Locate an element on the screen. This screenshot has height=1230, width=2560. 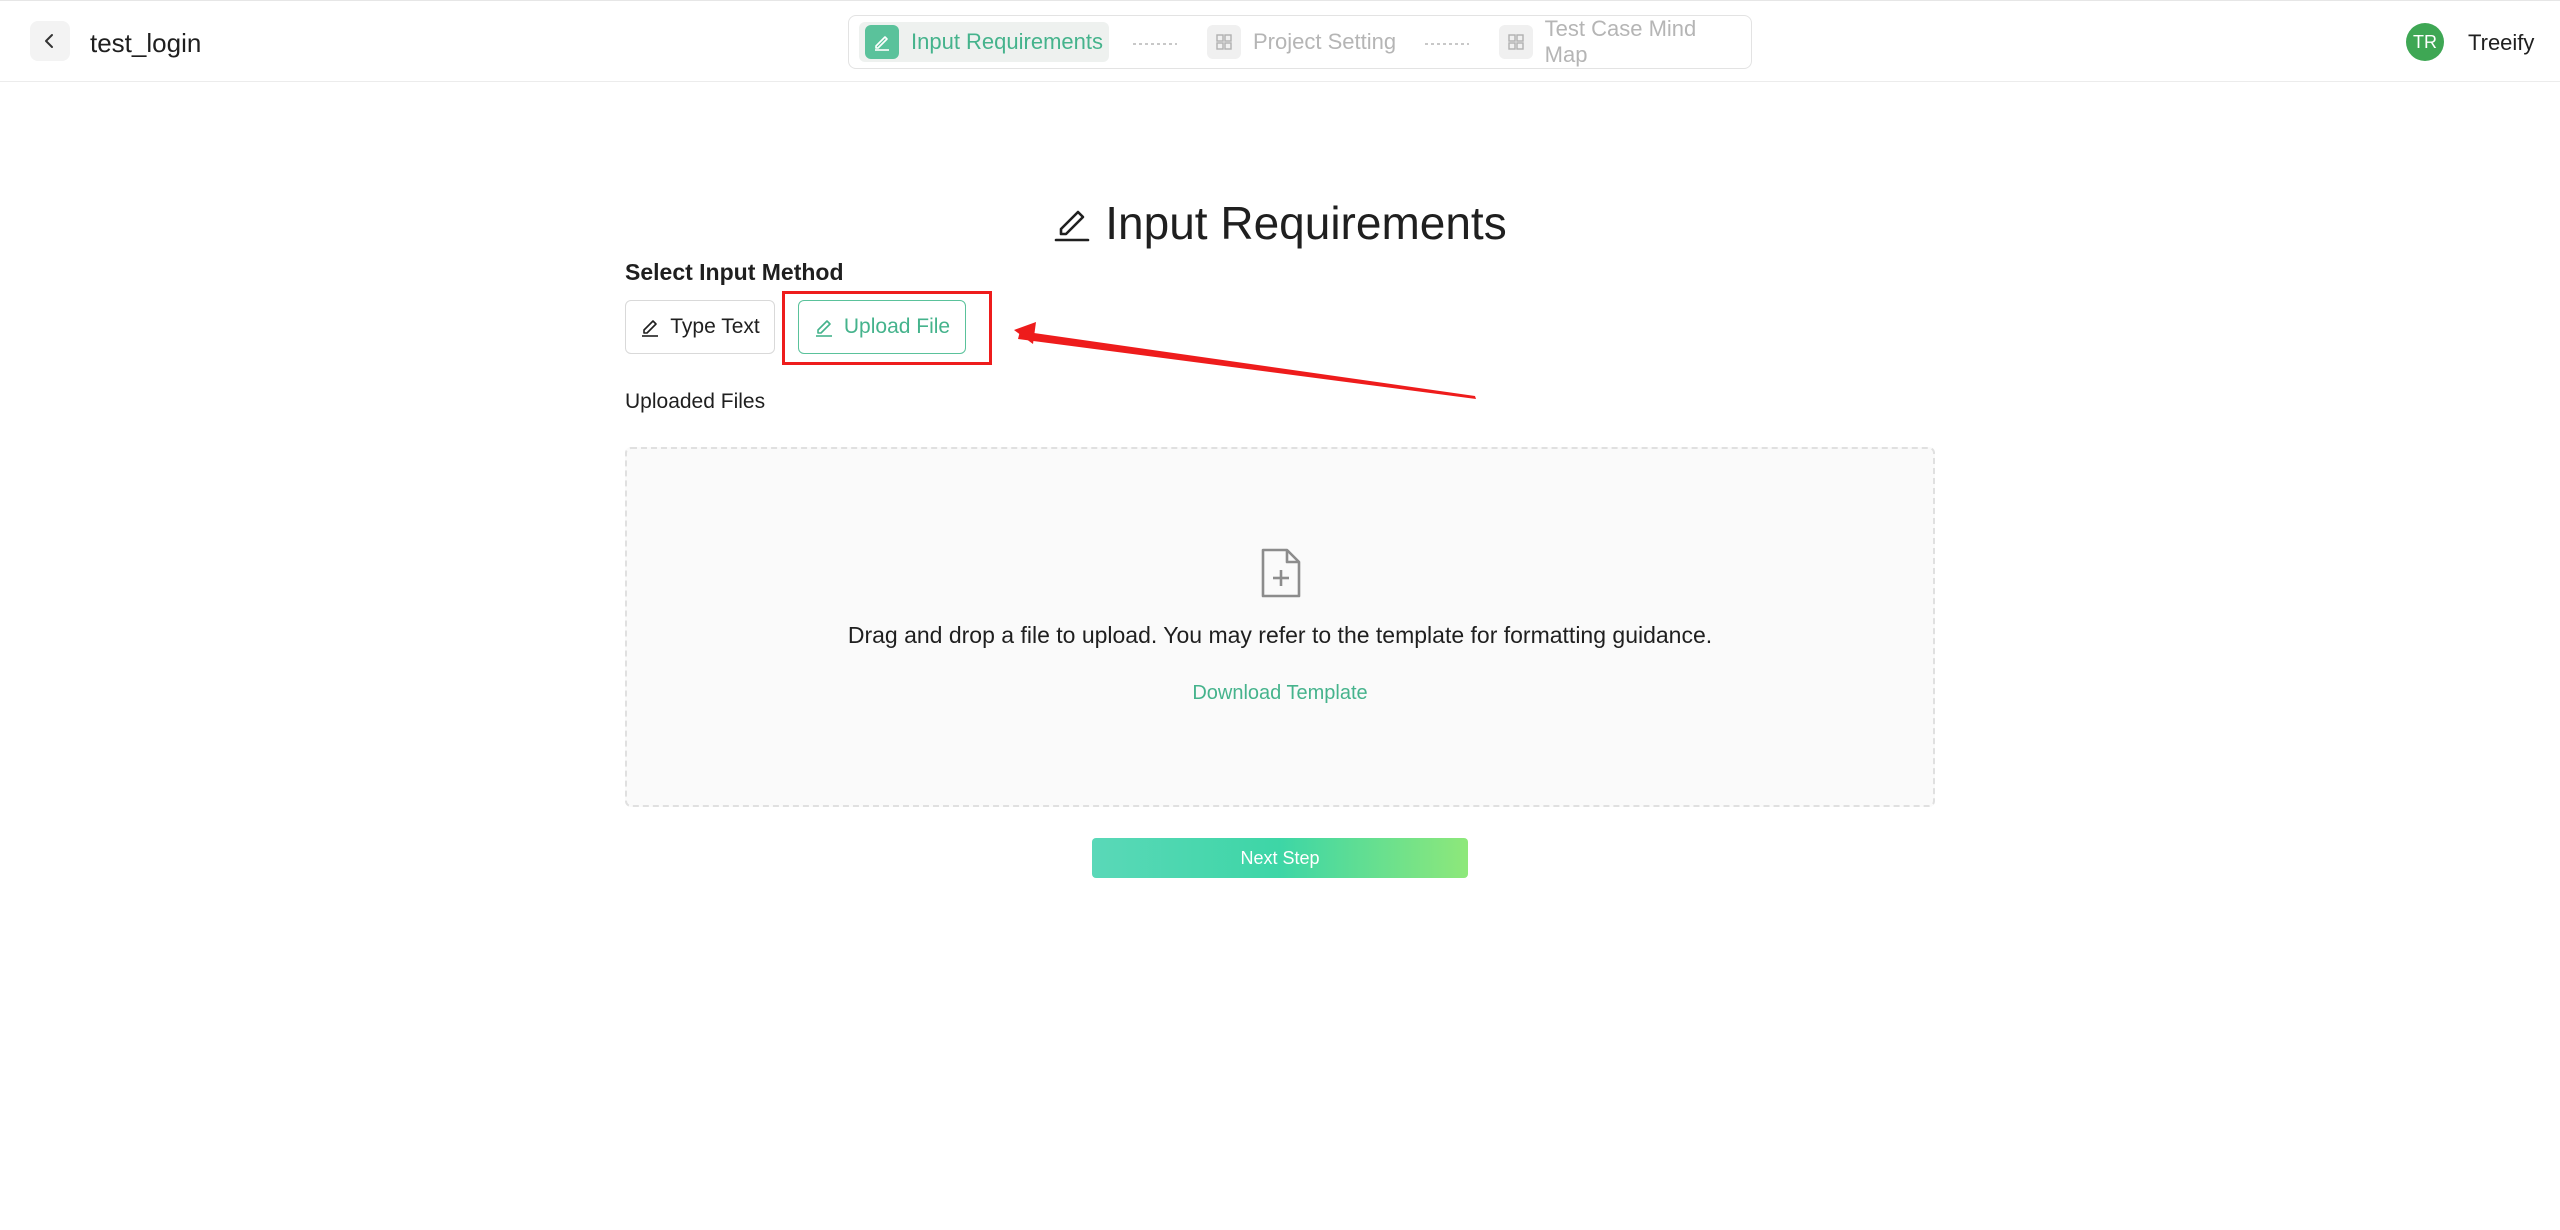
uploaded-files-label: Uploaded Files is located at coordinates (695, 401).